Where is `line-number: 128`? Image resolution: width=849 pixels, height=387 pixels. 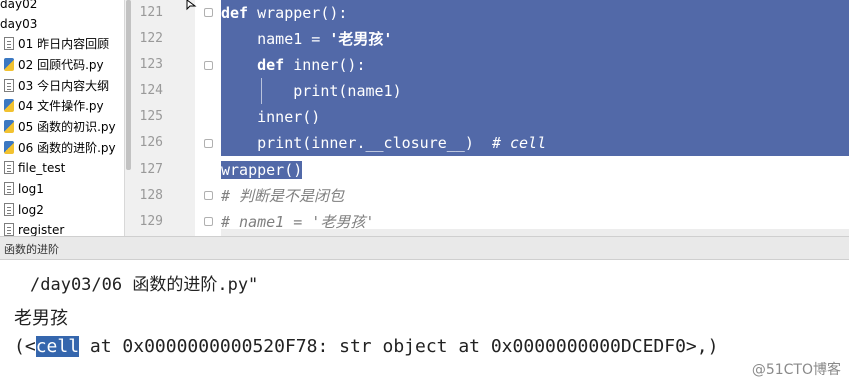 line-number: 128 is located at coordinates (151, 195).